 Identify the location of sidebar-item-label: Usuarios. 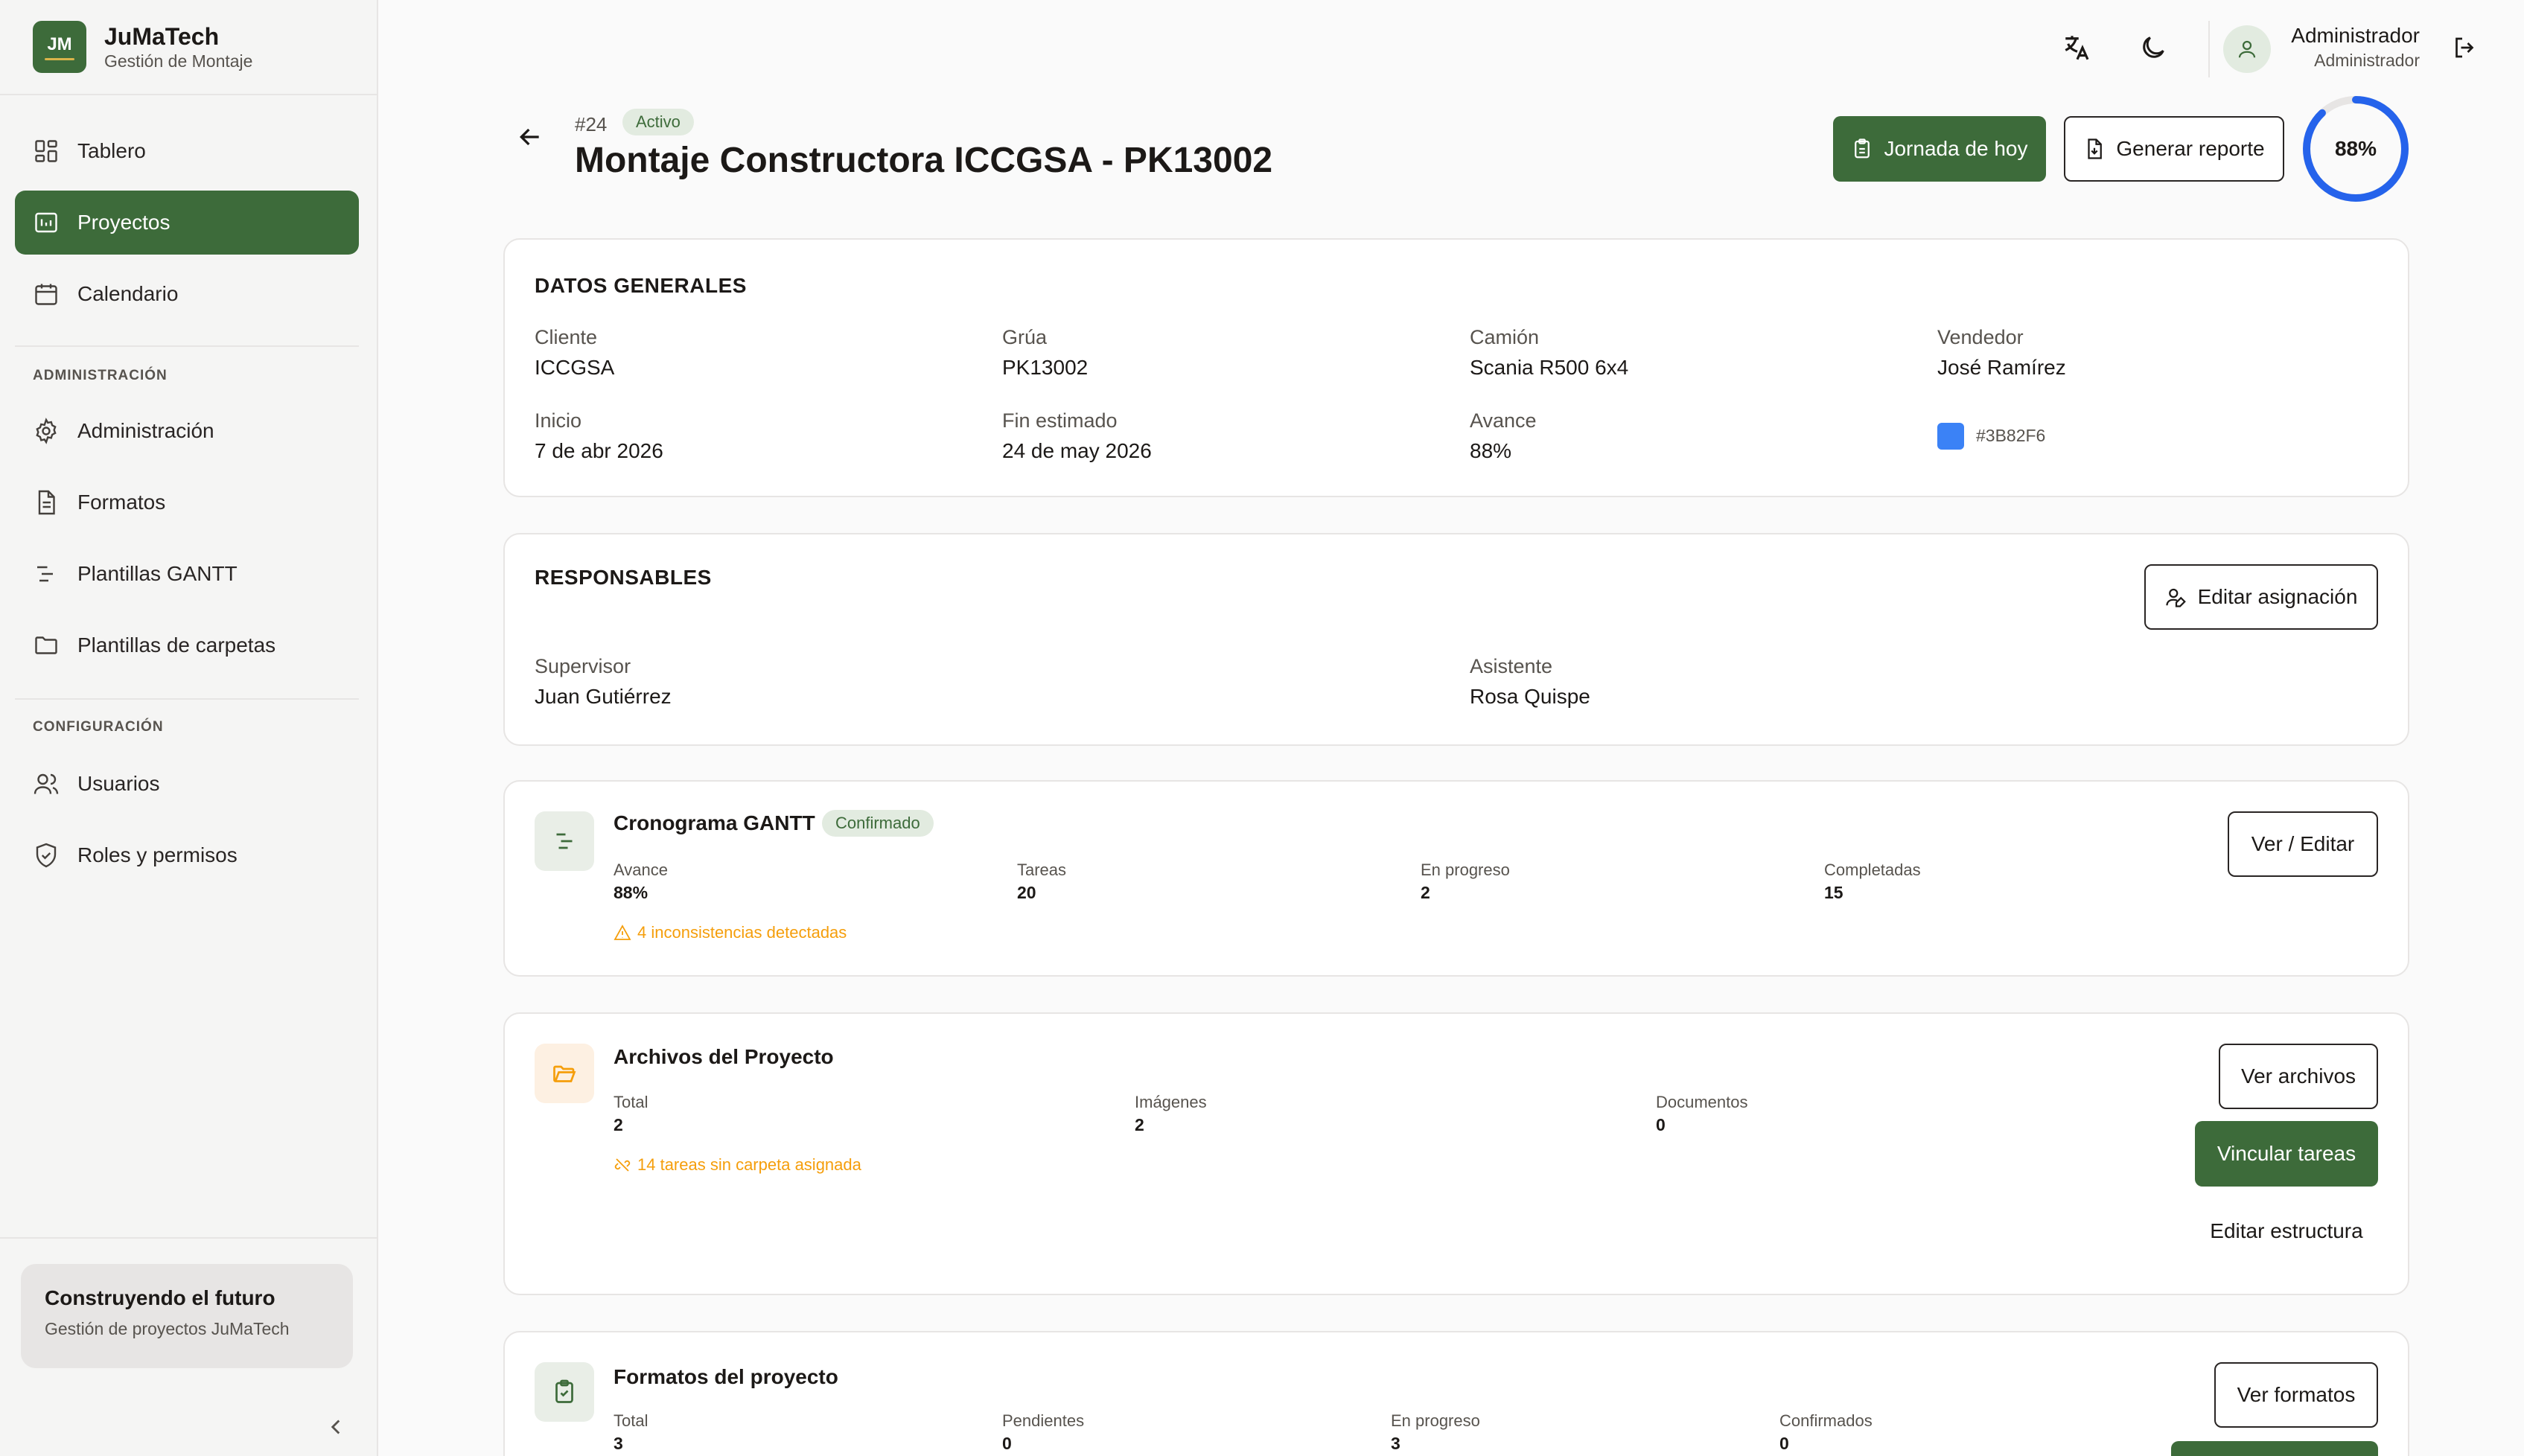
(118, 783).